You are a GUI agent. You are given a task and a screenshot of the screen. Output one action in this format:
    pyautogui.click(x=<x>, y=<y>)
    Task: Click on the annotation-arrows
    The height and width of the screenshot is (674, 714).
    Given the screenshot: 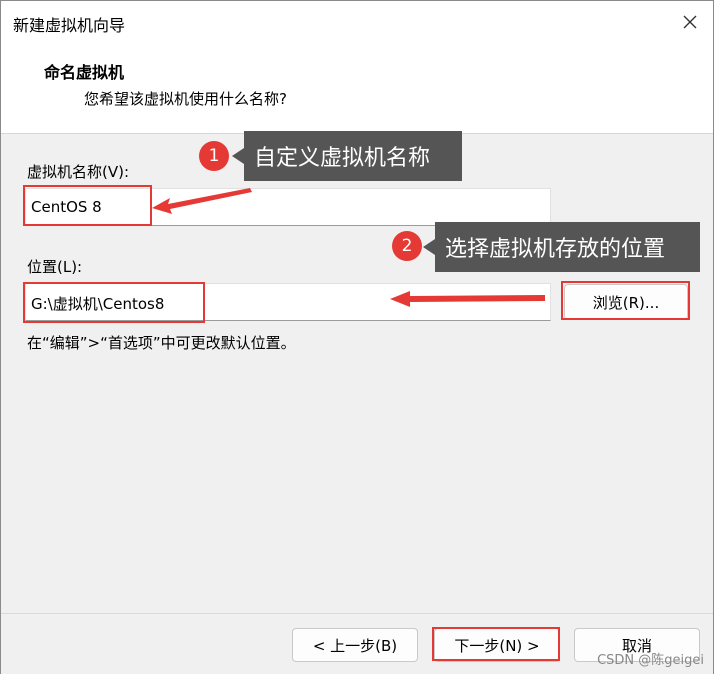 What is the action you would take?
    pyautogui.click(x=348, y=247)
    